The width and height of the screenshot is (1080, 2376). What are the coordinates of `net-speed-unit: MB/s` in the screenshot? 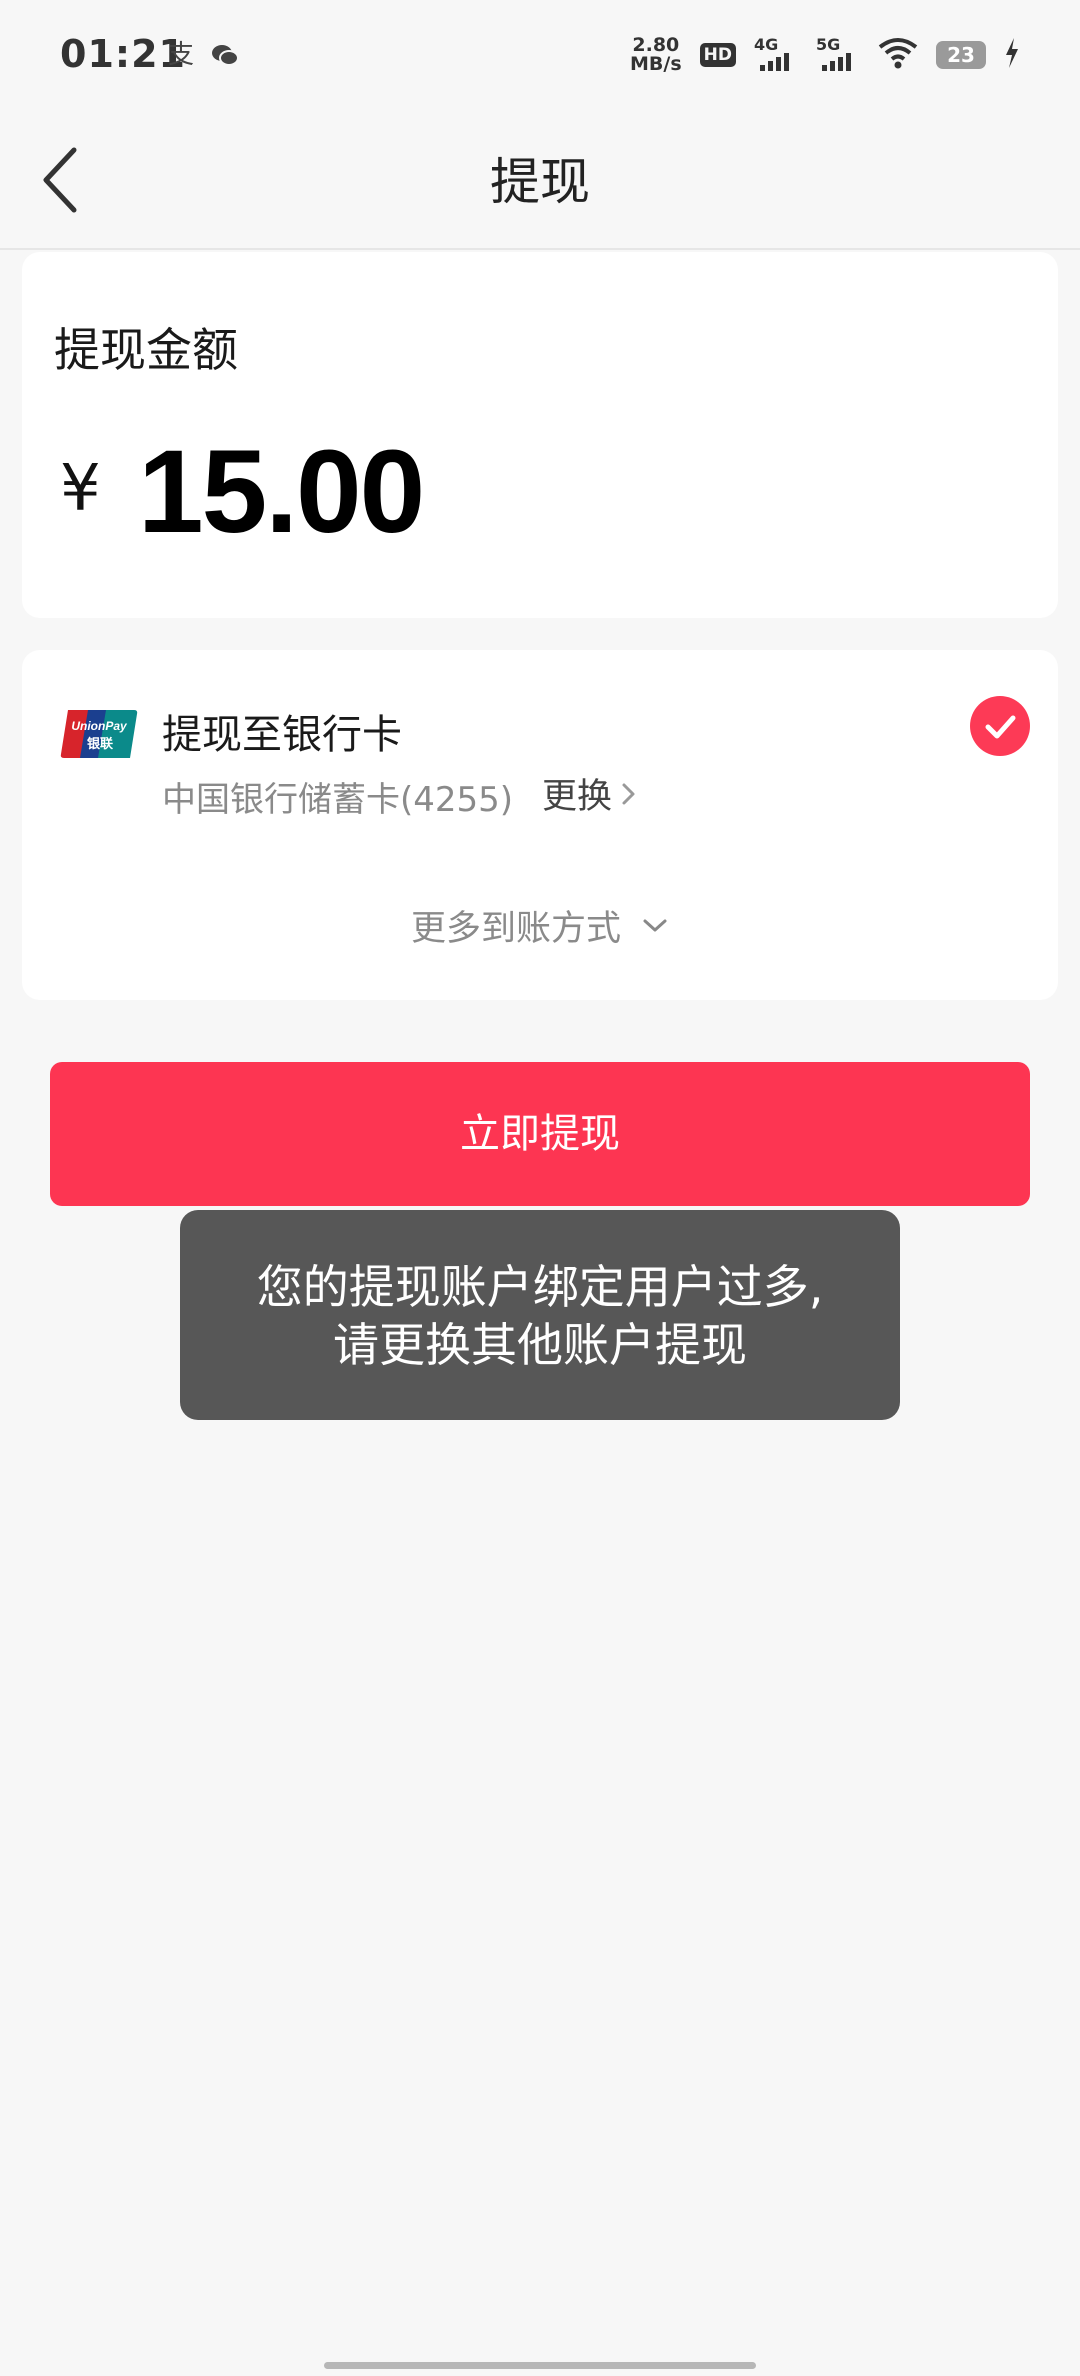 It's located at (656, 64).